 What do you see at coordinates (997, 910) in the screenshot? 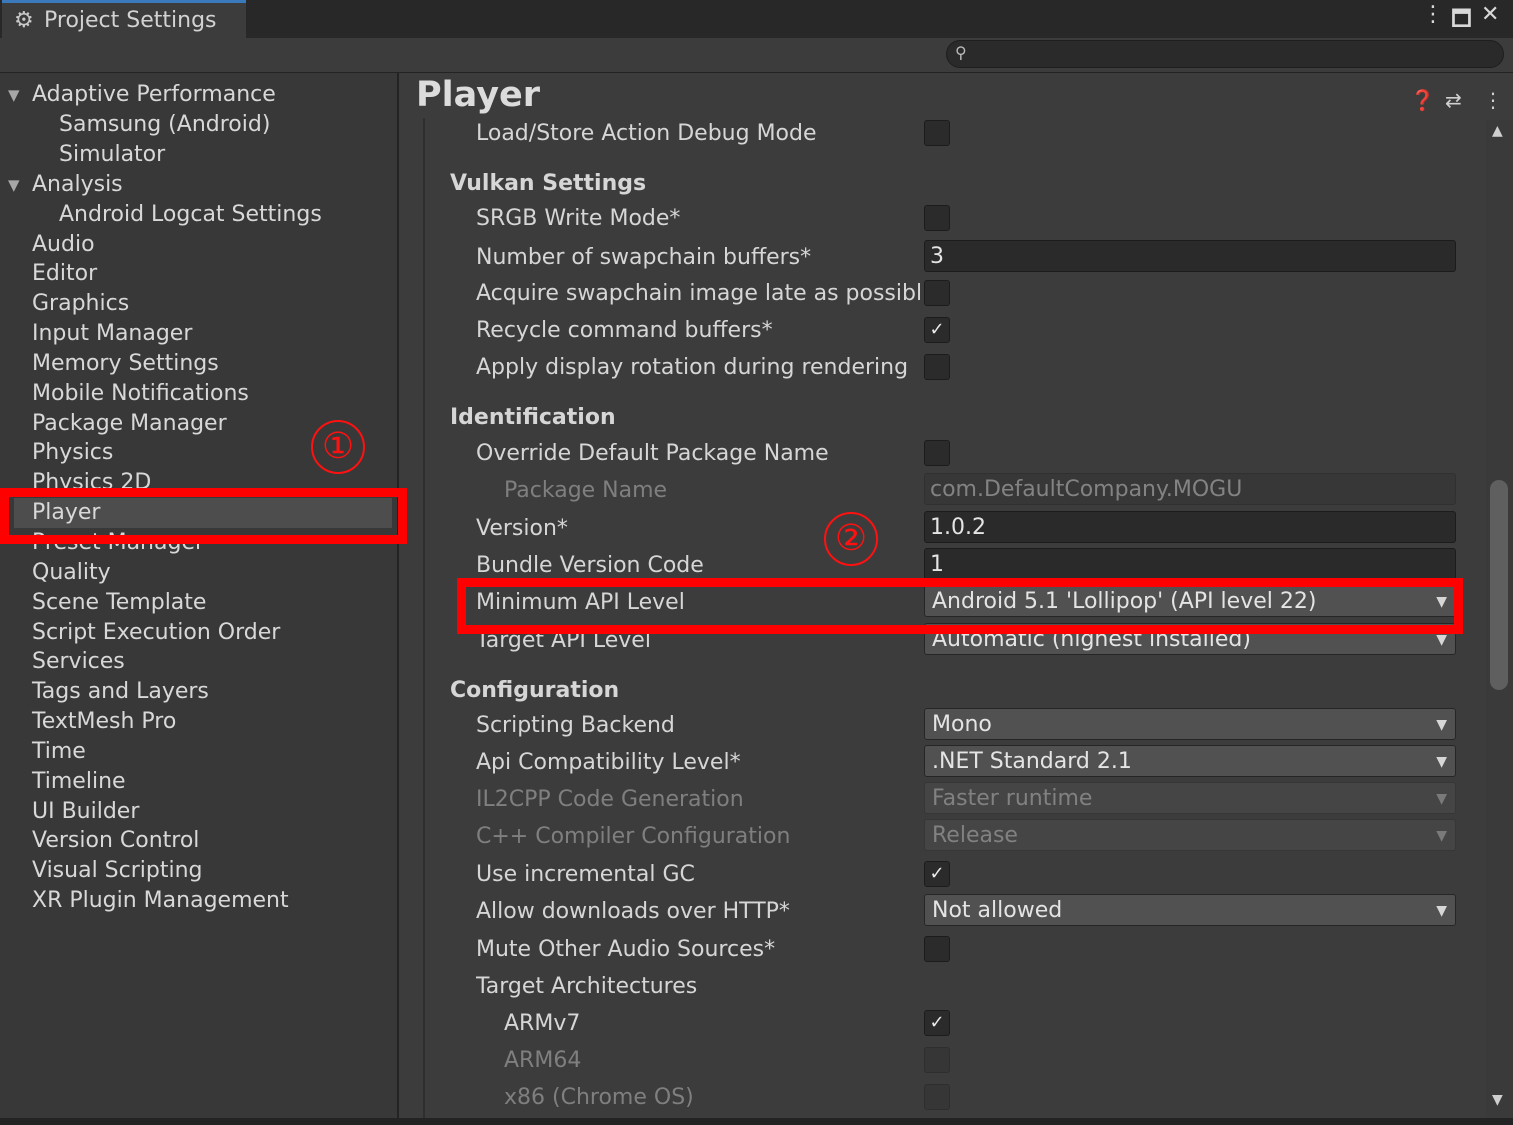
I see `dropdown-value: Not allowed` at bounding box center [997, 910].